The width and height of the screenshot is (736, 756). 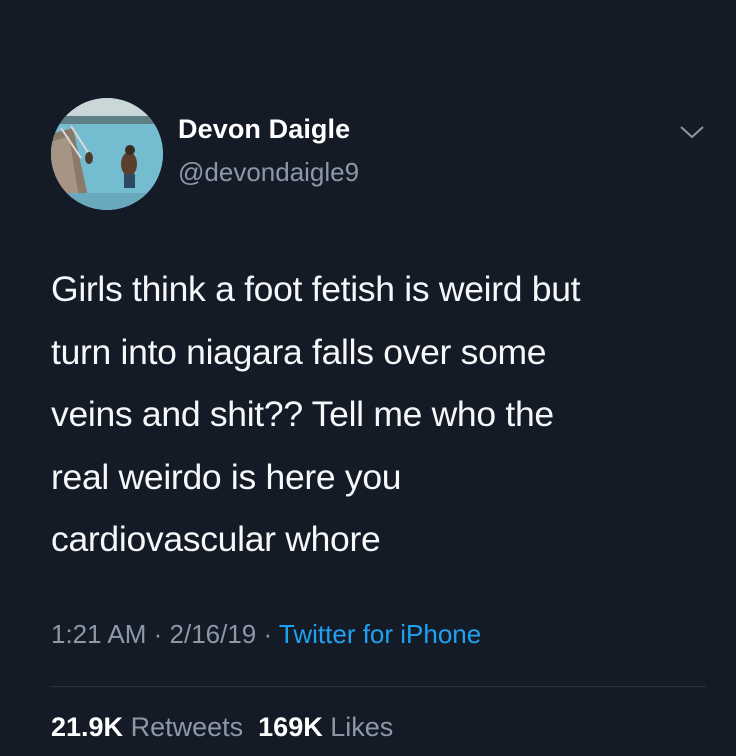 What do you see at coordinates (264, 129) in the screenshot?
I see `author-display-name: Devon Daigle` at bounding box center [264, 129].